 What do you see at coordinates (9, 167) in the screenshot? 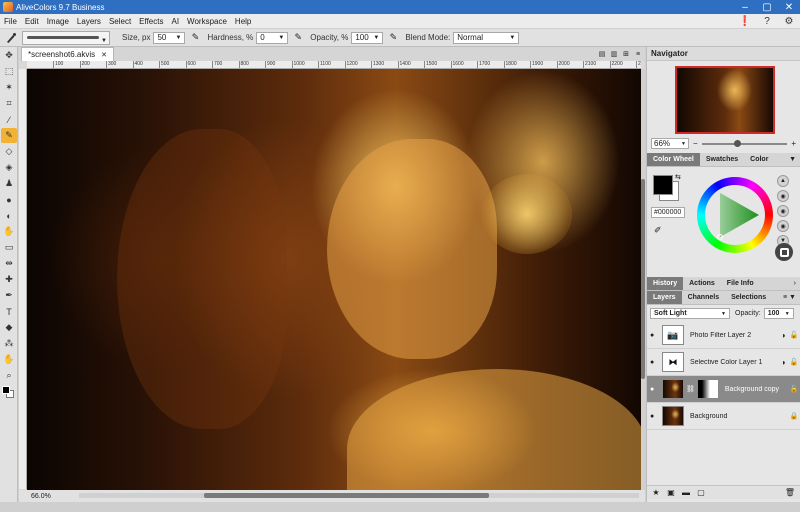
I see `fill-tool-icon: ◈` at bounding box center [9, 167].